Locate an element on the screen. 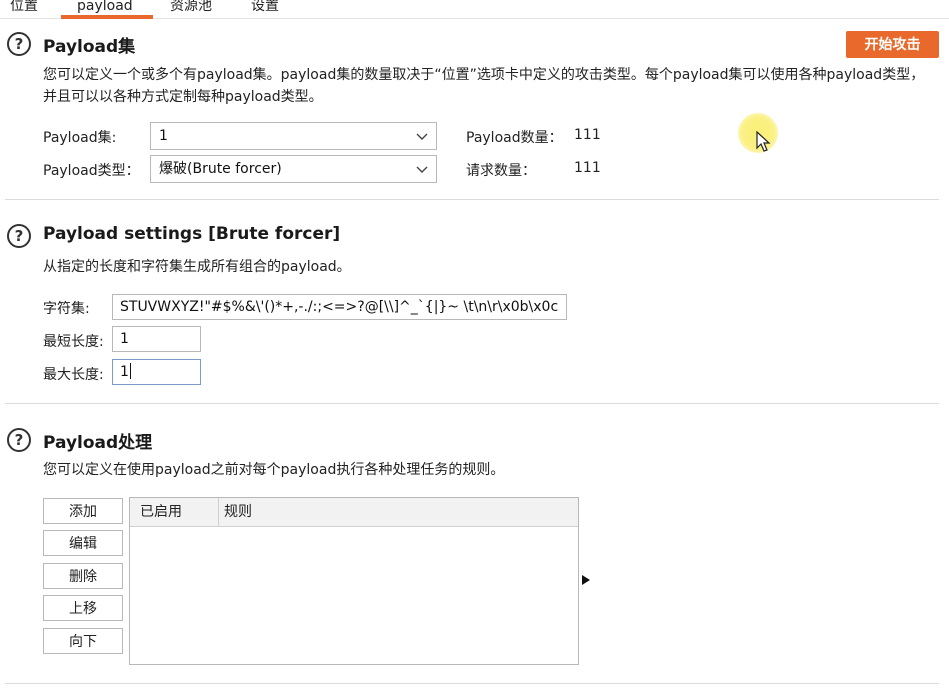 The height and width of the screenshot is (700, 949). request-count-label: 请求数量： is located at coordinates (501, 171).